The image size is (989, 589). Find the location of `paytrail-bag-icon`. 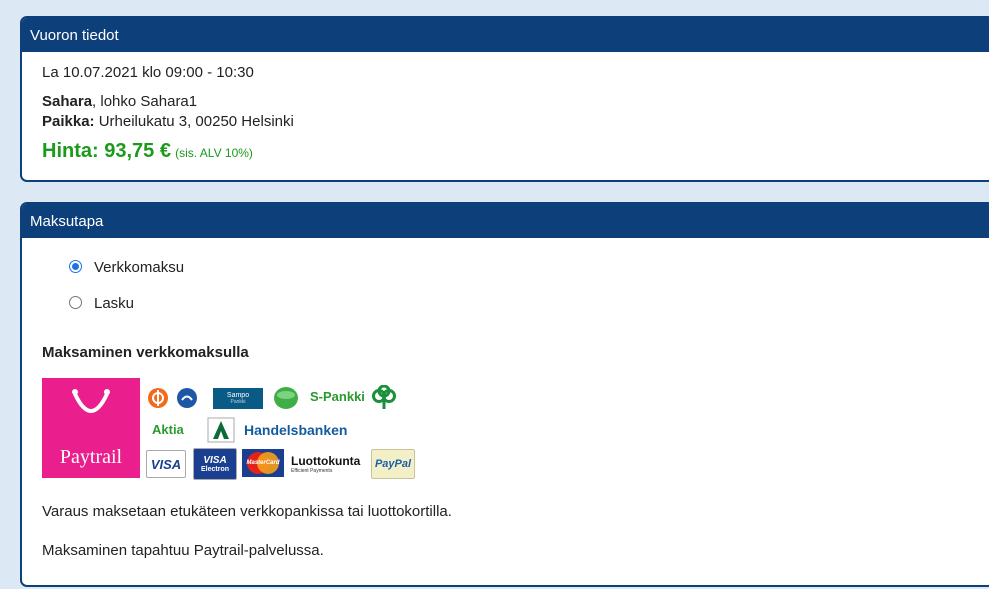

paytrail-bag-icon is located at coordinates (91, 400).